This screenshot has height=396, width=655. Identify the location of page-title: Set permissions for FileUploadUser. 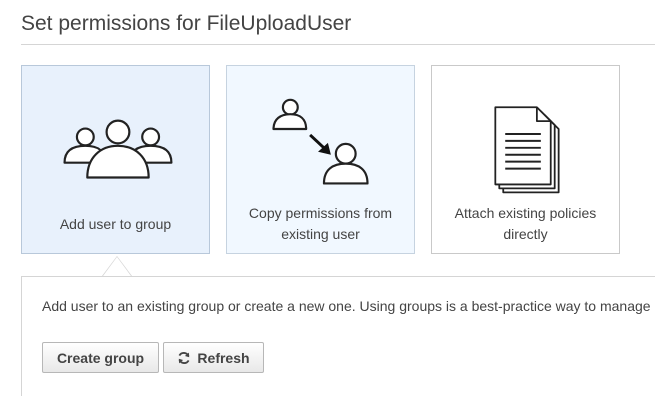
(186, 23).